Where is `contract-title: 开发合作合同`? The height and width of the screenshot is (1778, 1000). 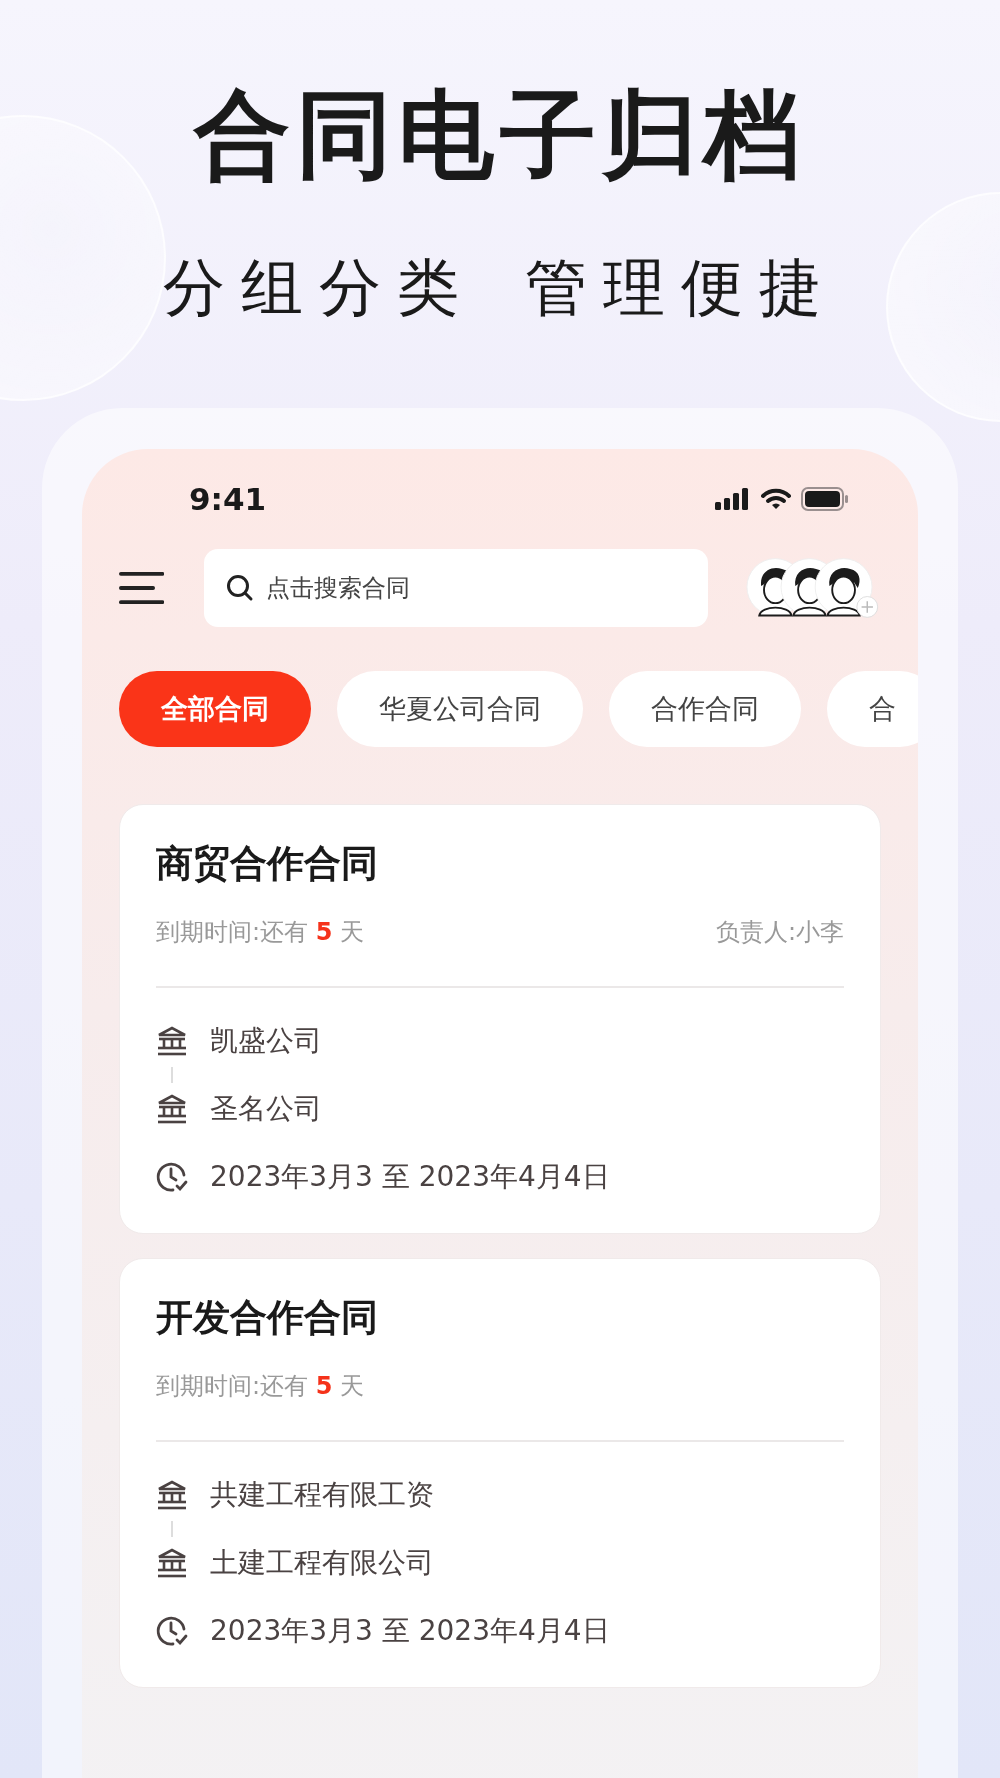 contract-title: 开发合作合同 is located at coordinates (267, 1318).